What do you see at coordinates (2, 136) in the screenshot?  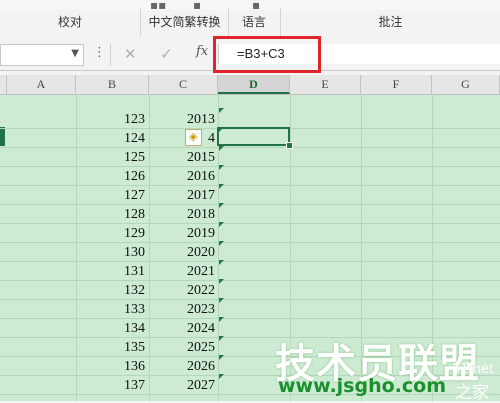 I see `active-row-marker` at bounding box center [2, 136].